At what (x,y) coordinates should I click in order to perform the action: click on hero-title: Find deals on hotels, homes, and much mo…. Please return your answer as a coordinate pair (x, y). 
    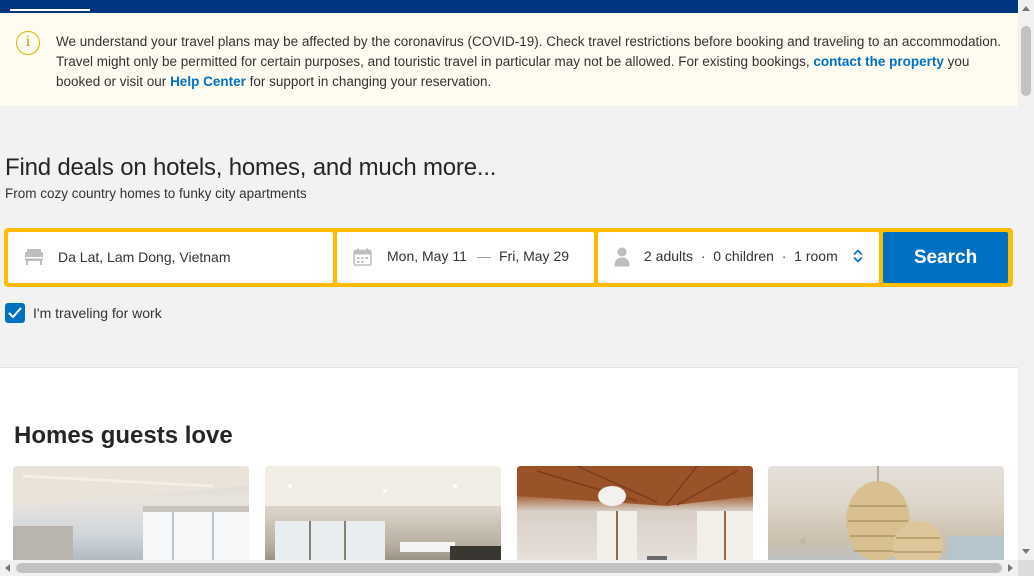
    Looking at the image, I should click on (251, 167).